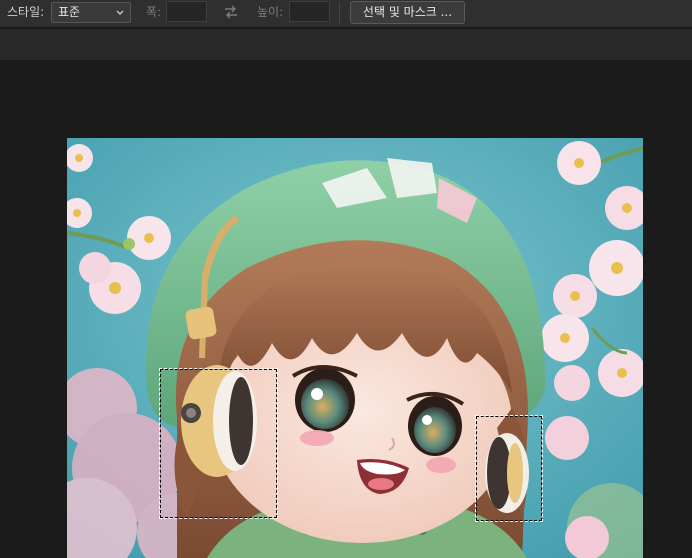 Image resolution: width=692 pixels, height=558 pixels. Describe the element at coordinates (270, 12) in the screenshot. I see `height-label: 높이:` at that location.